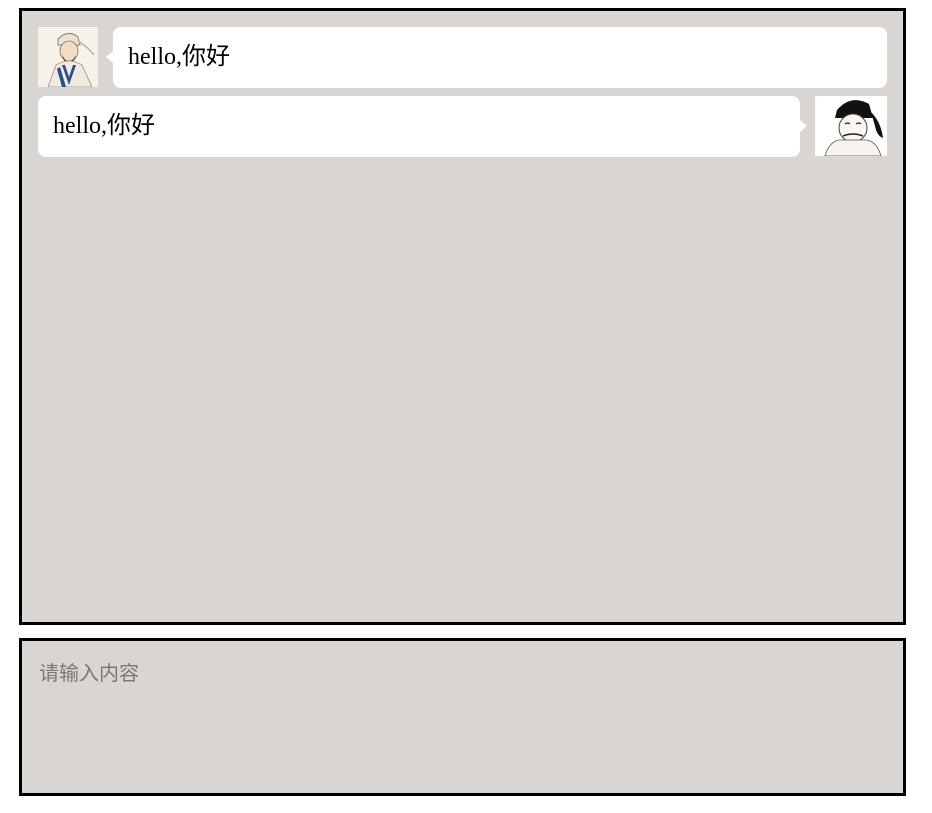  What do you see at coordinates (851, 126) in the screenshot?
I see `emperor-portrait-icon` at bounding box center [851, 126].